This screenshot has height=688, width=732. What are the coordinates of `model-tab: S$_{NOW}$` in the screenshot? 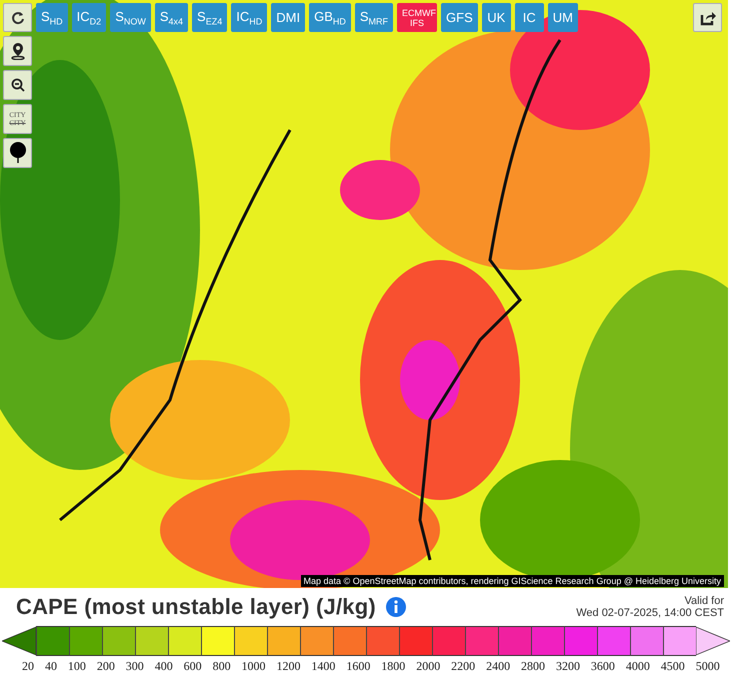 It's located at (130, 17).